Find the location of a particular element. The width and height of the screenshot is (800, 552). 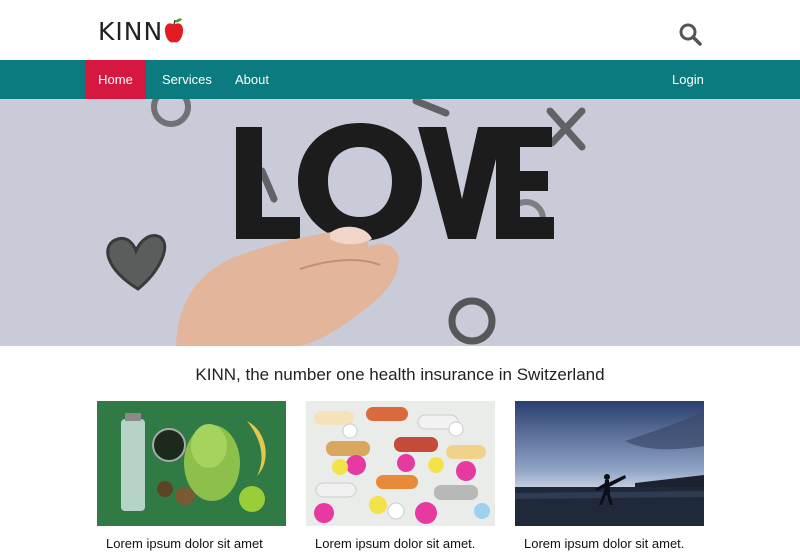

pills-photo is located at coordinates (400, 463).